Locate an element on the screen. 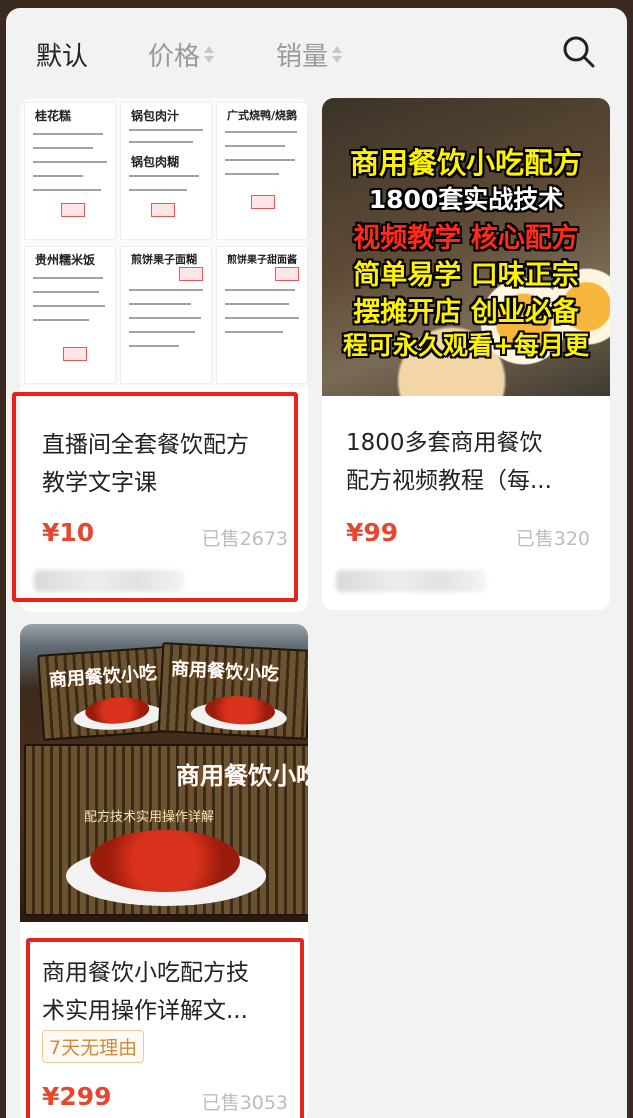 This screenshot has width=633, height=1118. recipe-sheet-title: 煎饼果子甜面酱 is located at coordinates (262, 260).